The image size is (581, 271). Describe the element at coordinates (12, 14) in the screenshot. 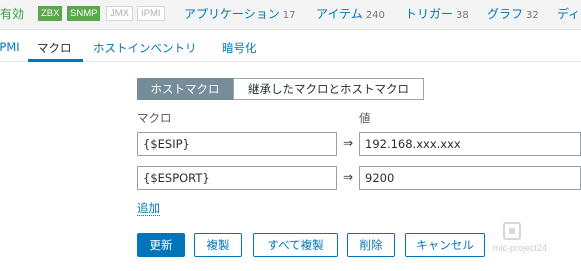

I see `host-enabled-status: 有効` at that location.